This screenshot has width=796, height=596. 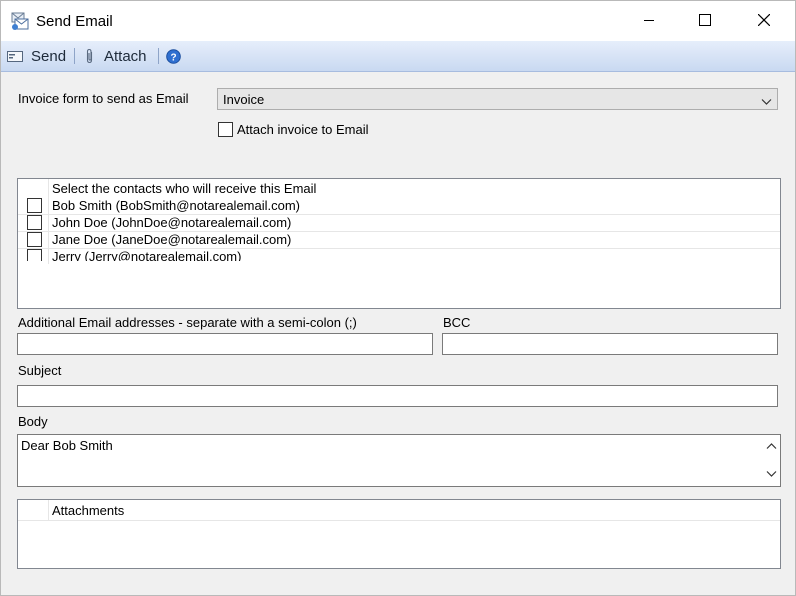 What do you see at coordinates (20, 21) in the screenshot?
I see `send-email-app-icon` at bounding box center [20, 21].